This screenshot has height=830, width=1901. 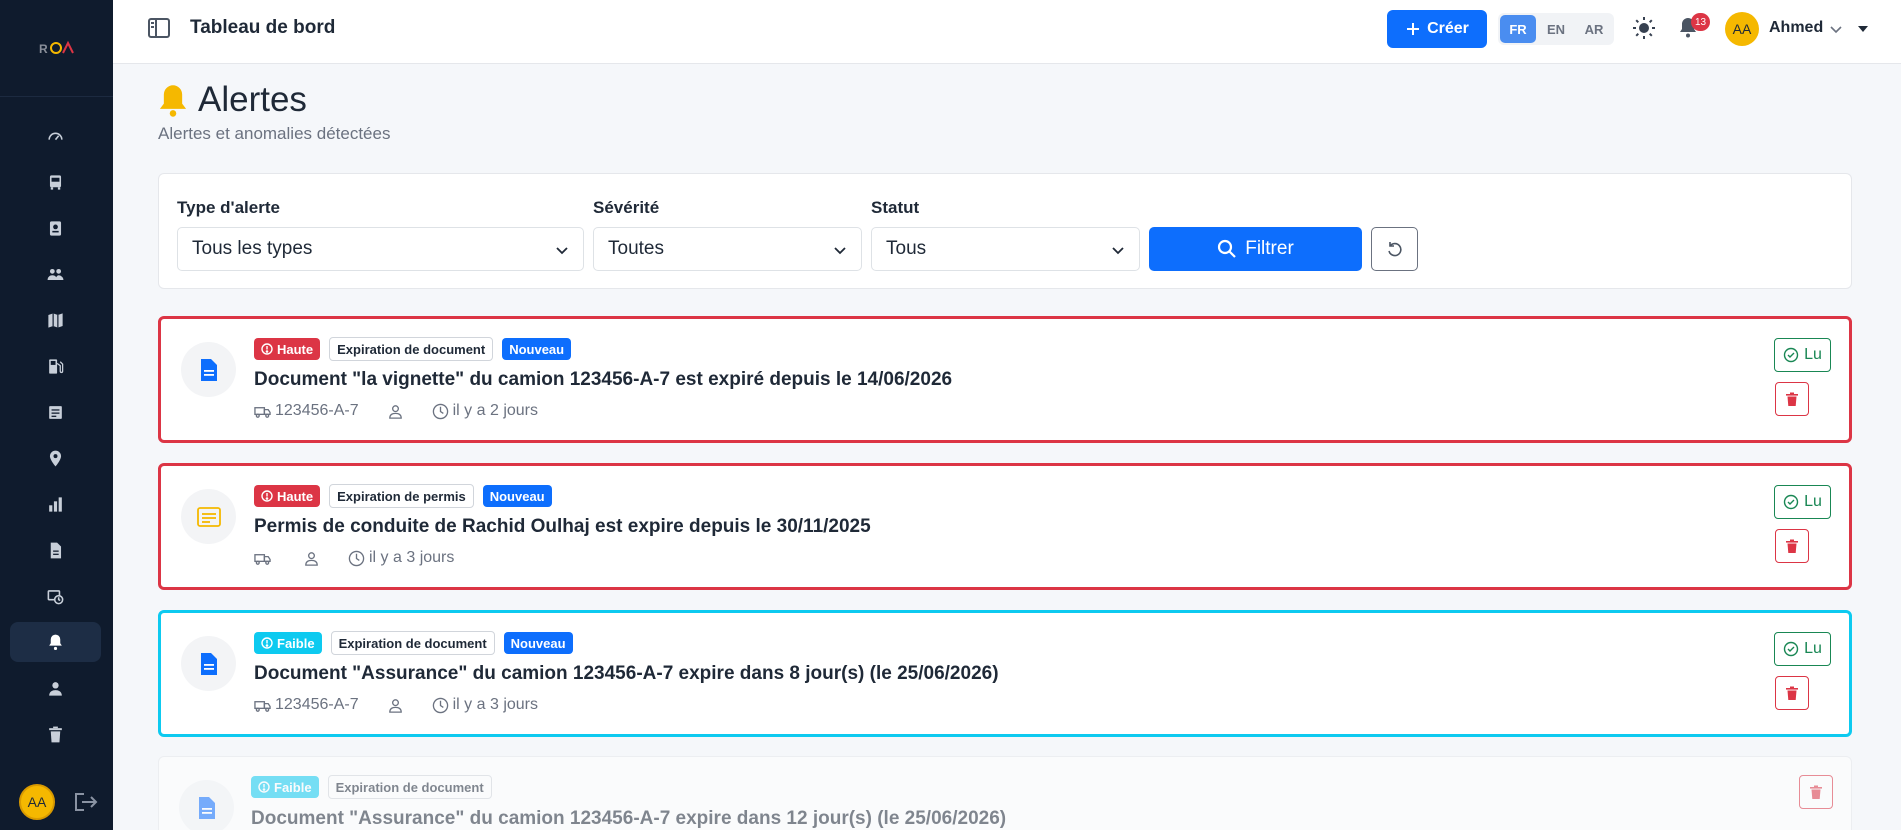 I want to click on nav-tracking, so click(x=55, y=458).